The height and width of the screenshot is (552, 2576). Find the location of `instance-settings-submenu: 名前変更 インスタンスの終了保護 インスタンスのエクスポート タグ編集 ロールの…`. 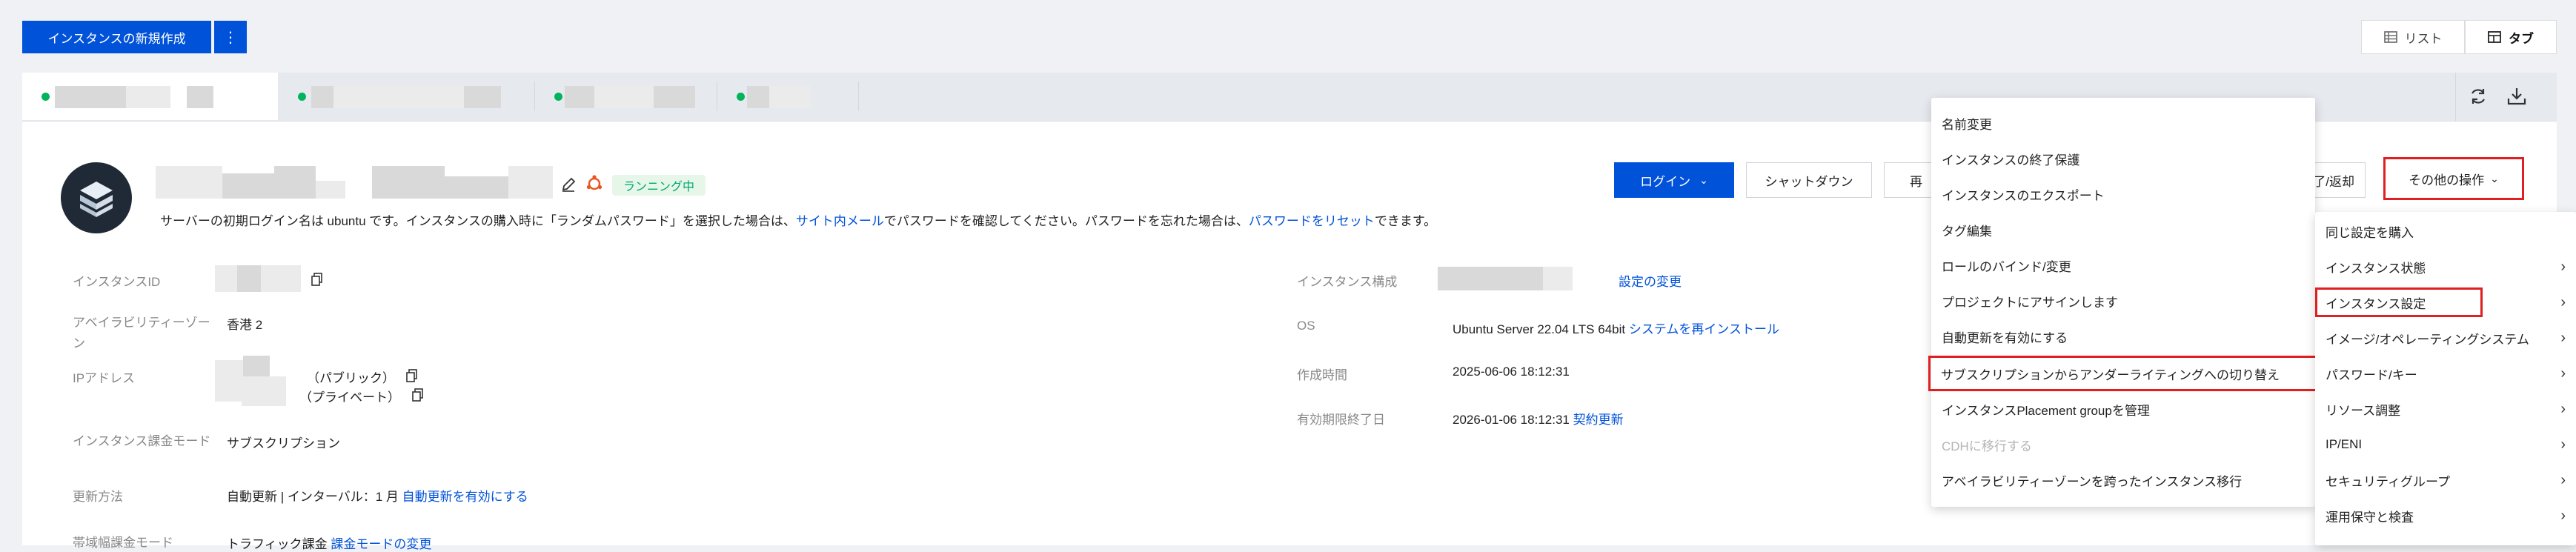

instance-settings-submenu: 名前変更 インスタンスの終了保護 インスタンスのエクスポート タグ編集 ロールの… is located at coordinates (2123, 303).